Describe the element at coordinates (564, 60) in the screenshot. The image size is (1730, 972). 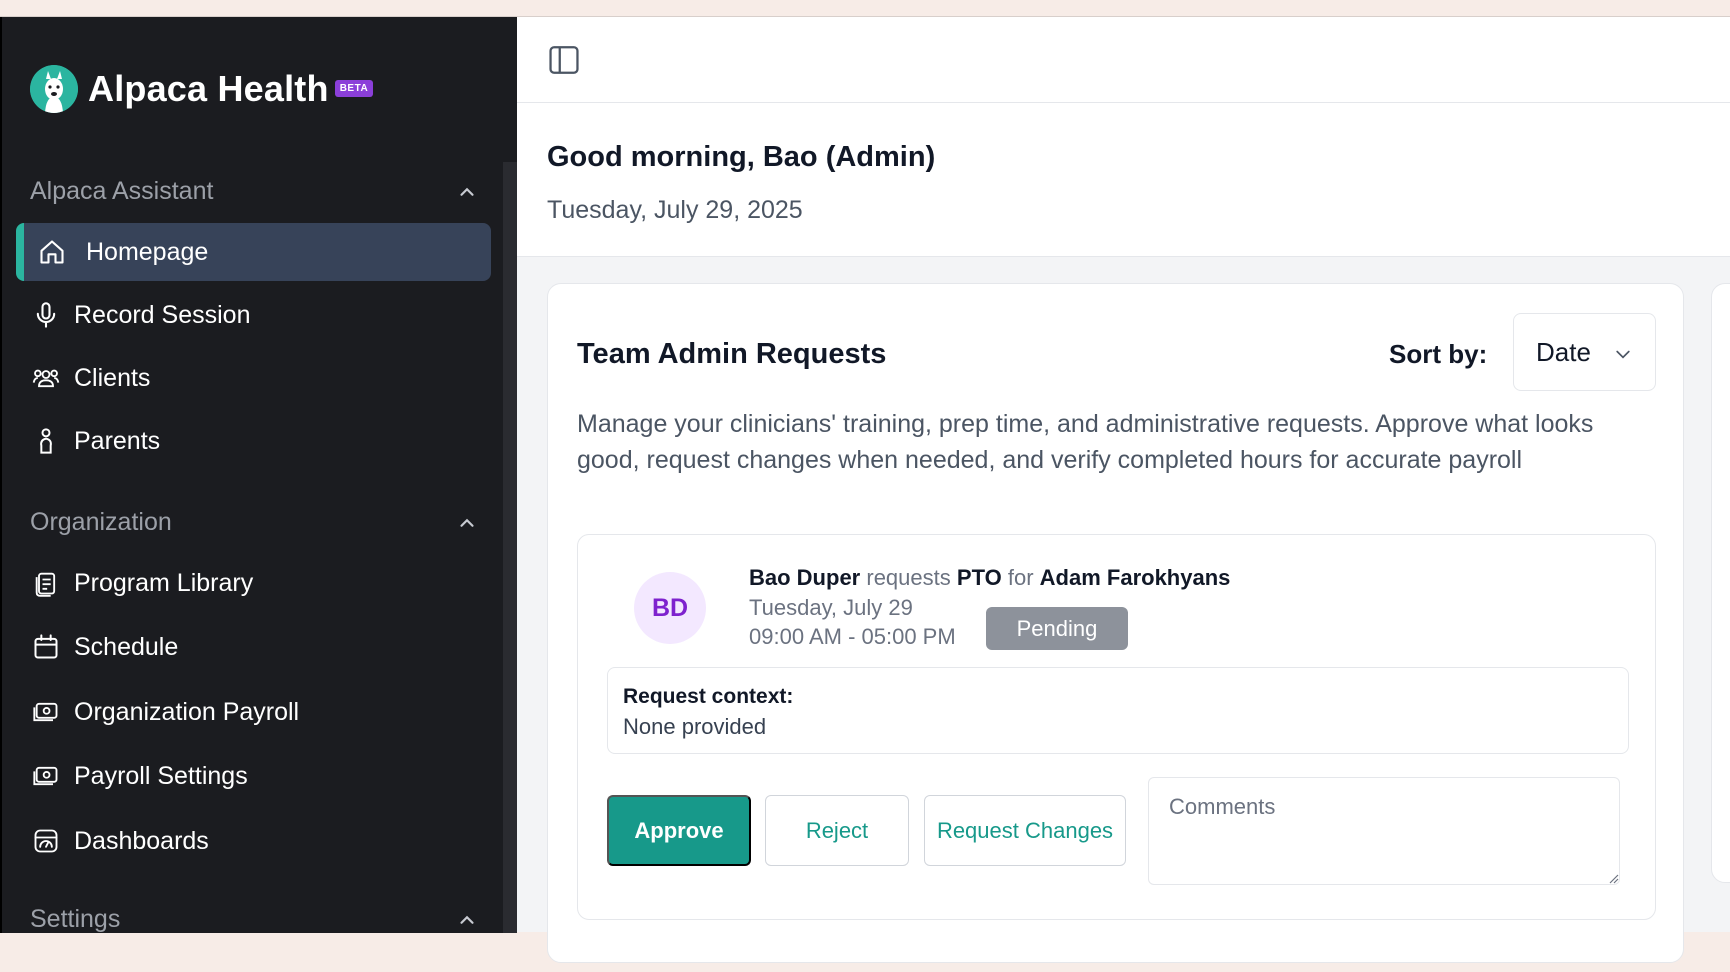
I see `sidebar-toggle-icon` at that location.